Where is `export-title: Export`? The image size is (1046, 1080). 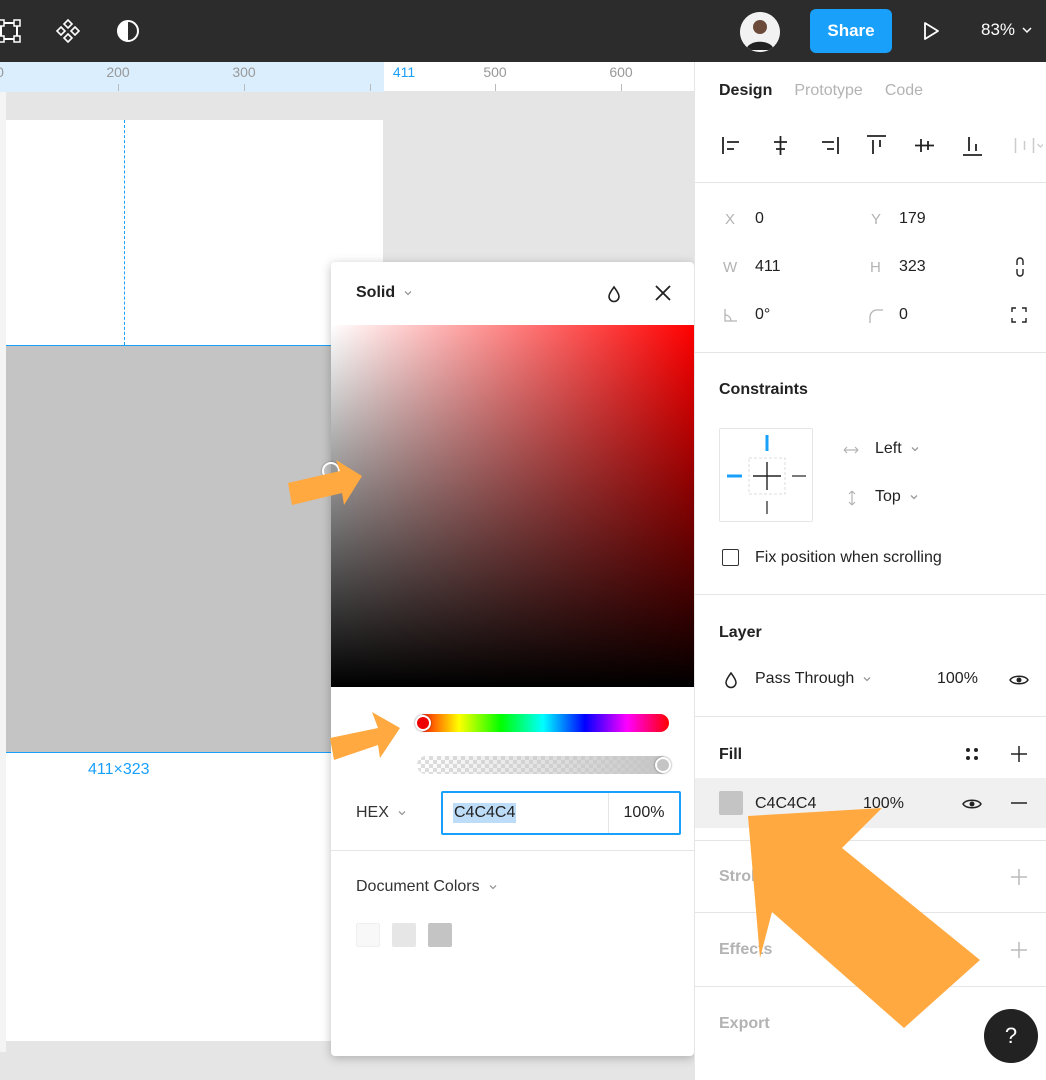
export-title: Export is located at coordinates (744, 1023).